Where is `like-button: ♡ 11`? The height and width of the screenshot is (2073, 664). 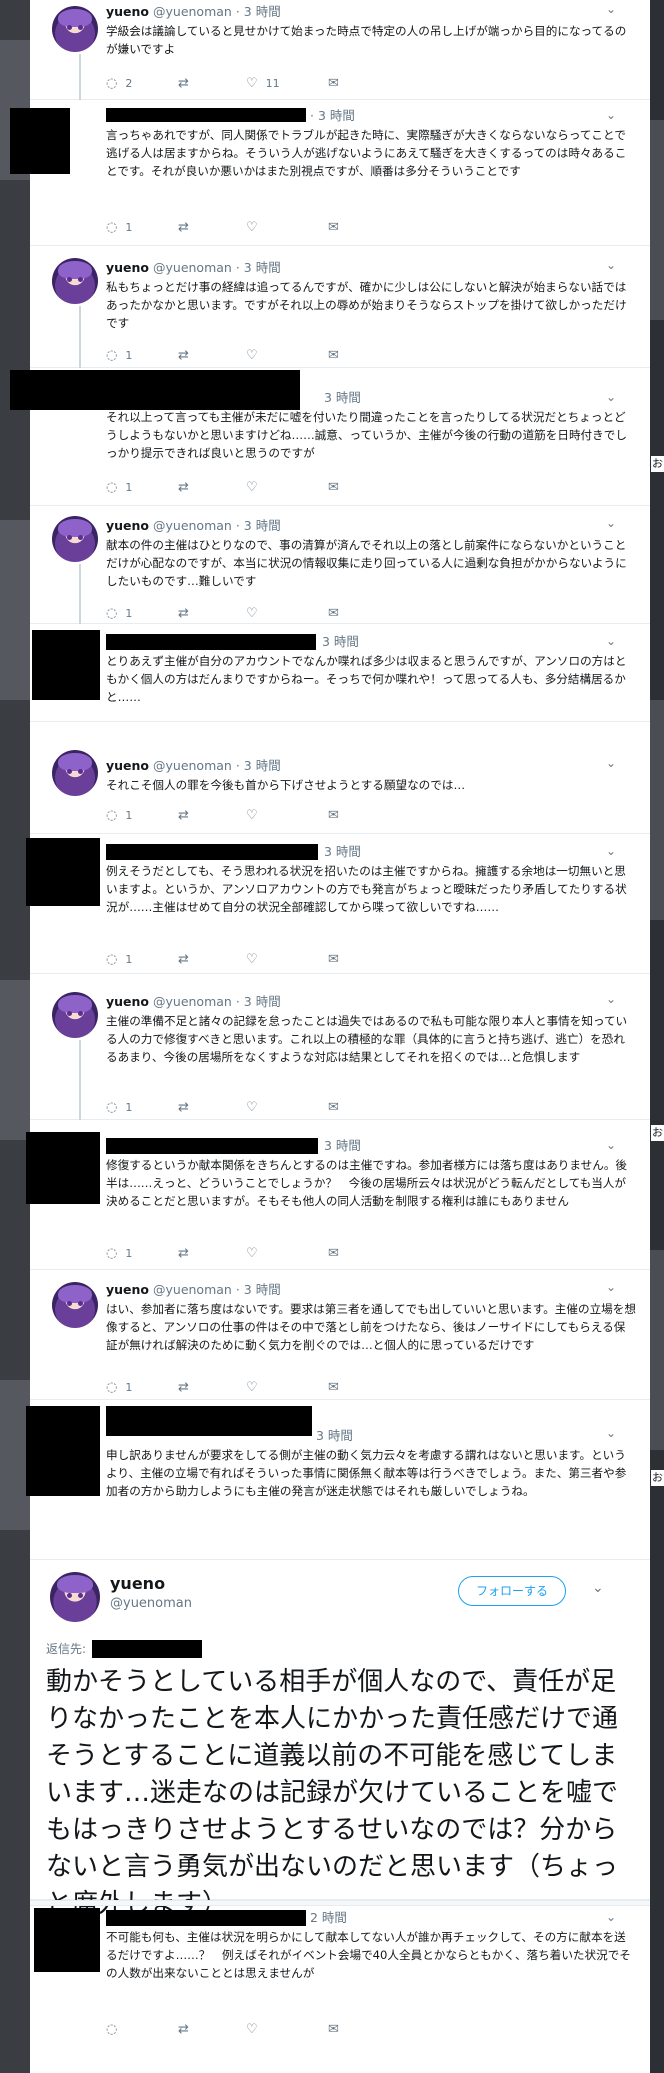
like-button: ♡ 11 is located at coordinates (263, 83).